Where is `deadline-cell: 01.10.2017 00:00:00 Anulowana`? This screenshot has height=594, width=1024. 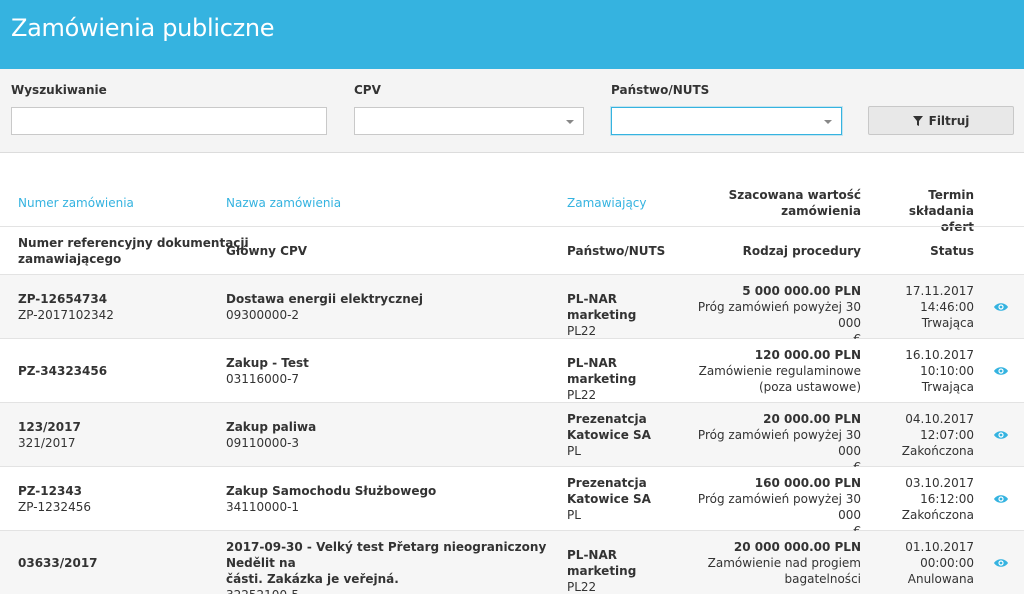
deadline-cell: 01.10.2017 00:00:00 Anulowana is located at coordinates (920, 563).